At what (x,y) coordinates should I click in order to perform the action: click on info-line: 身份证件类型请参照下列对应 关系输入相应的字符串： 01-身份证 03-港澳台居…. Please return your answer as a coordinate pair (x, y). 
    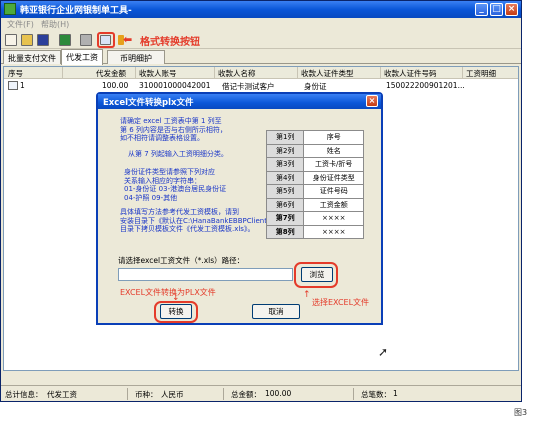
    Looking at the image, I should click on (175, 185).